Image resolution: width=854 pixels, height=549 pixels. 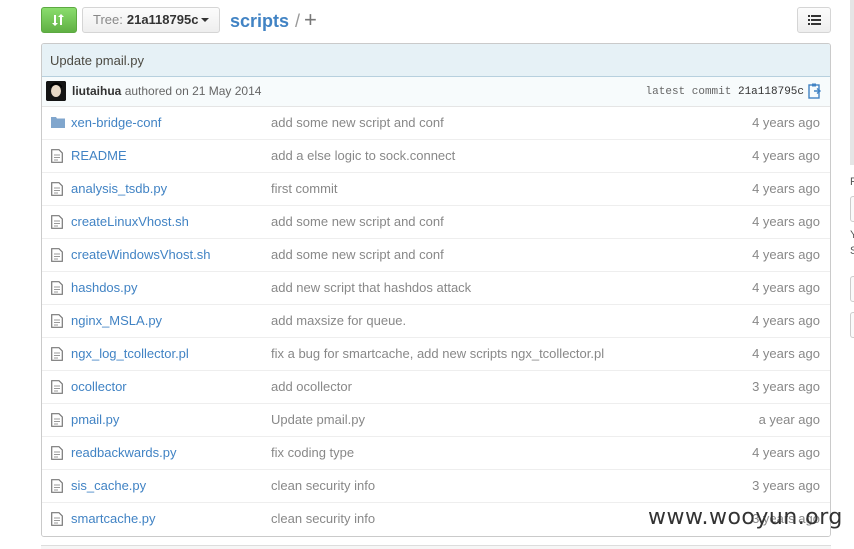 What do you see at coordinates (771, 92) in the screenshot?
I see `commit-sha: 21a118795c` at bounding box center [771, 92].